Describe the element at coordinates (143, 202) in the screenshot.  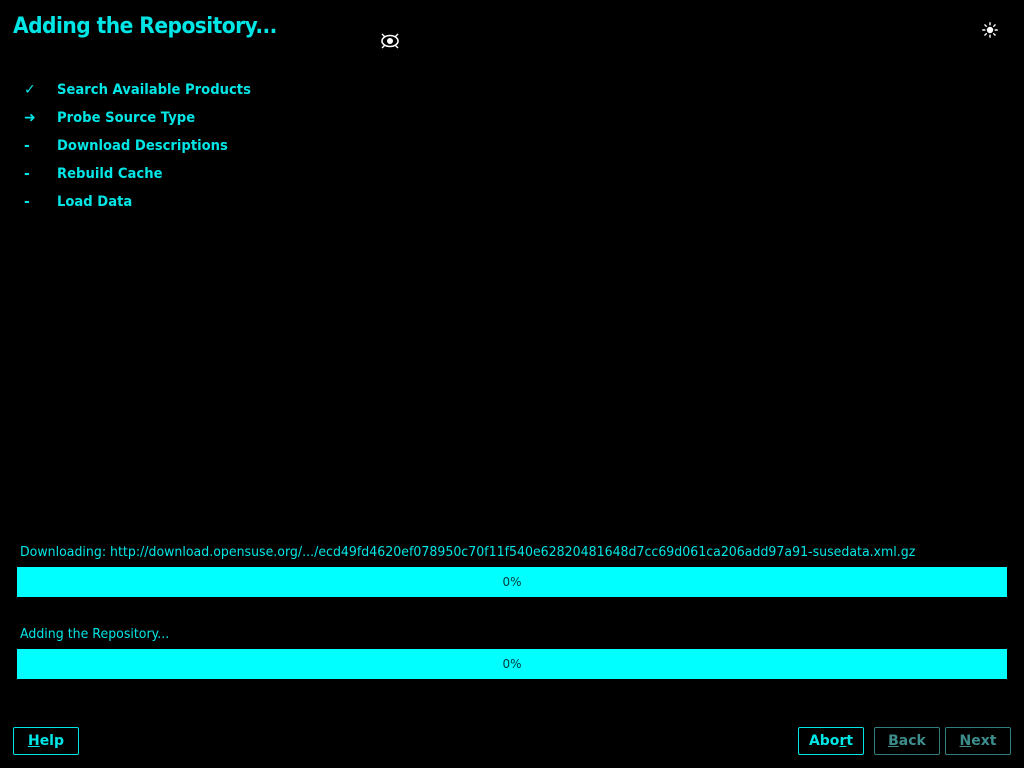
I see `step-load-data: - Load Data` at that location.